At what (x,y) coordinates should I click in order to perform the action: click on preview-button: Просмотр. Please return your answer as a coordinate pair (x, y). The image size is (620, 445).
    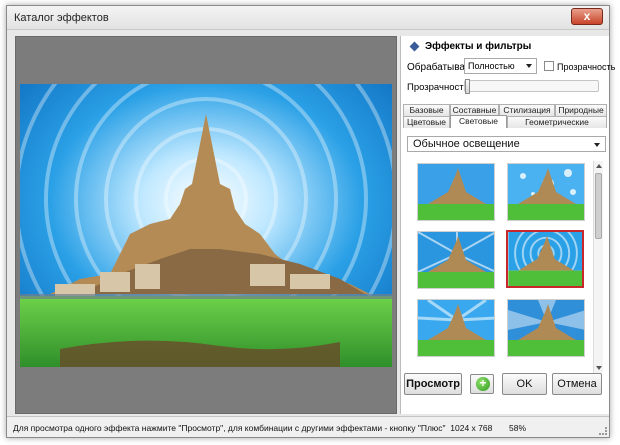
    Looking at the image, I should click on (433, 384).